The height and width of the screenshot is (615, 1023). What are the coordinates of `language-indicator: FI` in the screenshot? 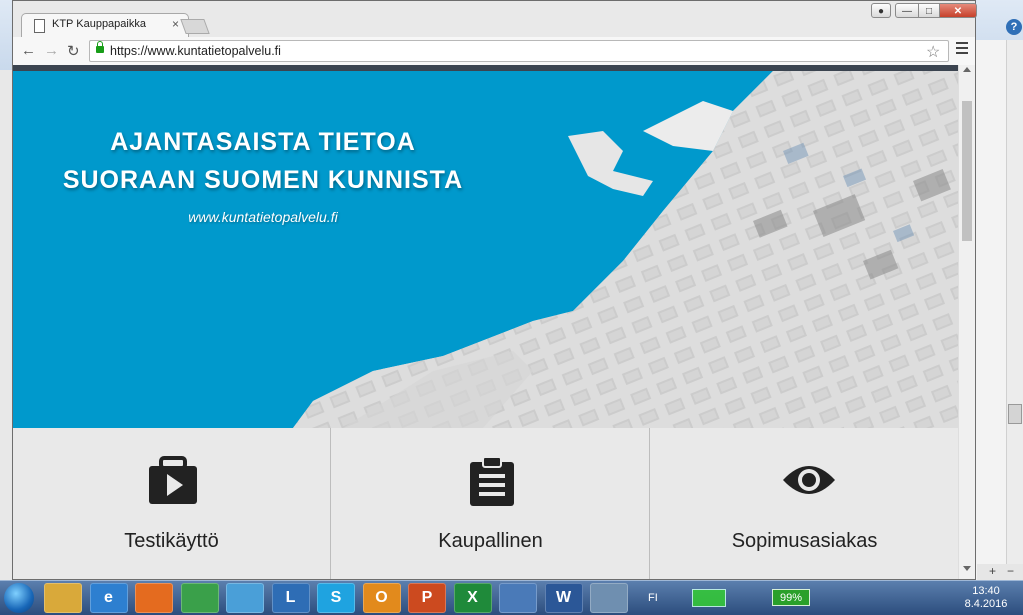 It's located at (653, 598).